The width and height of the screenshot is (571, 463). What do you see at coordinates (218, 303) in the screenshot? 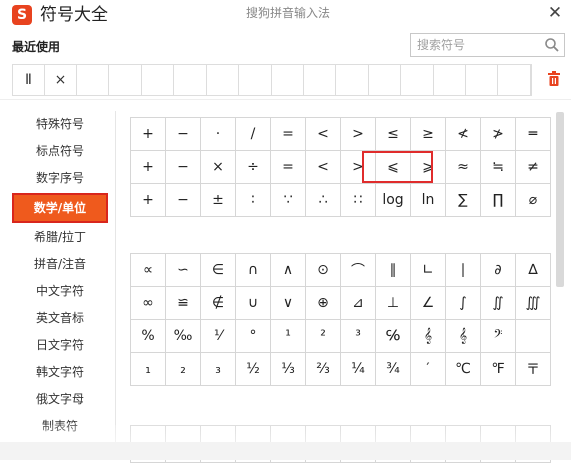
I see `symbol-cell: ∉` at bounding box center [218, 303].